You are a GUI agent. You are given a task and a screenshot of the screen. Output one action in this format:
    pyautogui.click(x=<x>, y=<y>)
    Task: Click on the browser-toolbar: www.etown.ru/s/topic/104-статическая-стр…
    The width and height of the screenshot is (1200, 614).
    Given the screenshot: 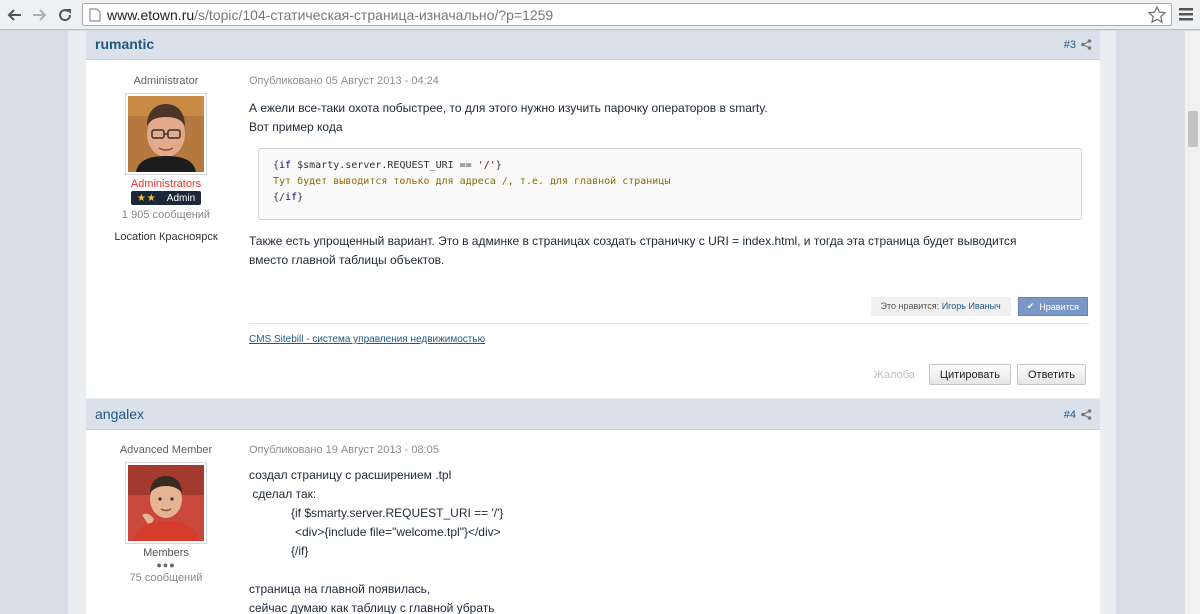 What is the action you would take?
    pyautogui.click(x=600, y=15)
    